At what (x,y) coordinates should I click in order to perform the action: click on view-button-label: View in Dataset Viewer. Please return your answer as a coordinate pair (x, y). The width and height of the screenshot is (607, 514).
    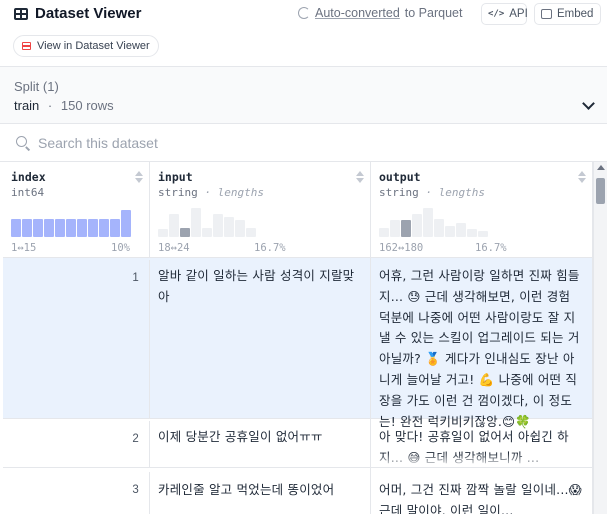
    Looking at the image, I should click on (93, 46).